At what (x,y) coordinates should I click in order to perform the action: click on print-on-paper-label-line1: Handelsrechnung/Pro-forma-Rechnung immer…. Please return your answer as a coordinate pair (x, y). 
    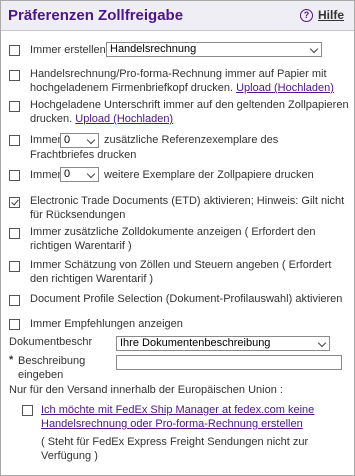
    Looking at the image, I should click on (178, 74).